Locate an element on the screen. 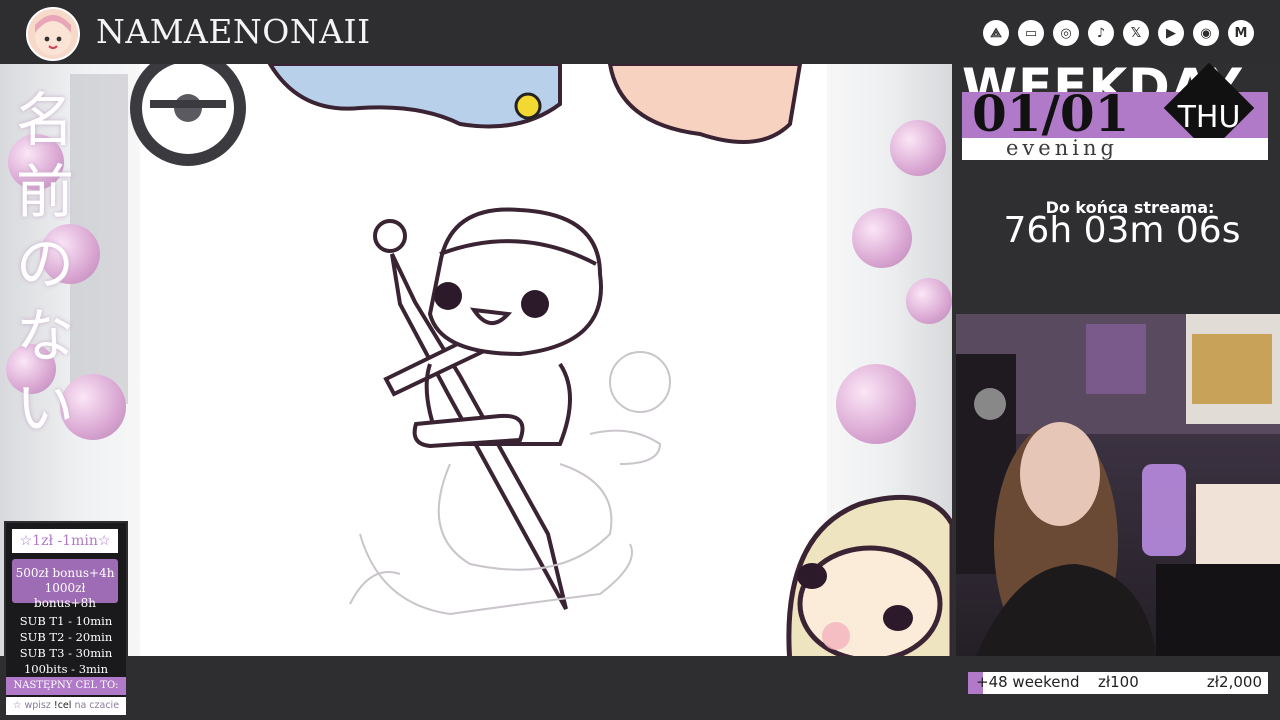  donation-goal-bar: +48 weekend zł100 zł2,000 is located at coordinates (1118, 683).